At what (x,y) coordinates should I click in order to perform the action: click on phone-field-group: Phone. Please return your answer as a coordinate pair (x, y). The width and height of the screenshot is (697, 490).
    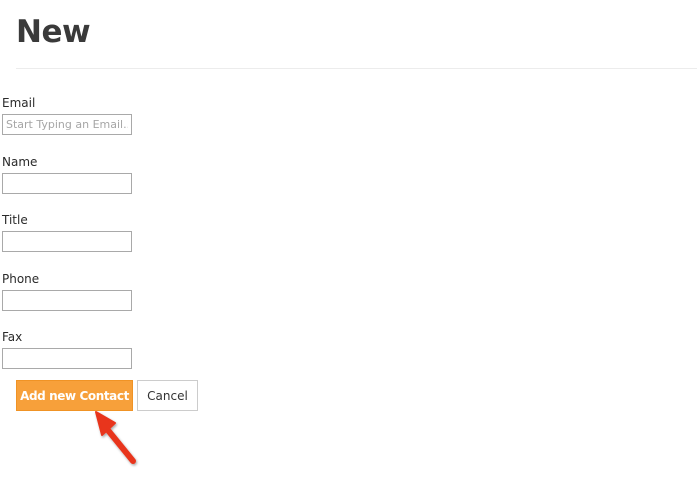
    Looking at the image, I should click on (72, 291).